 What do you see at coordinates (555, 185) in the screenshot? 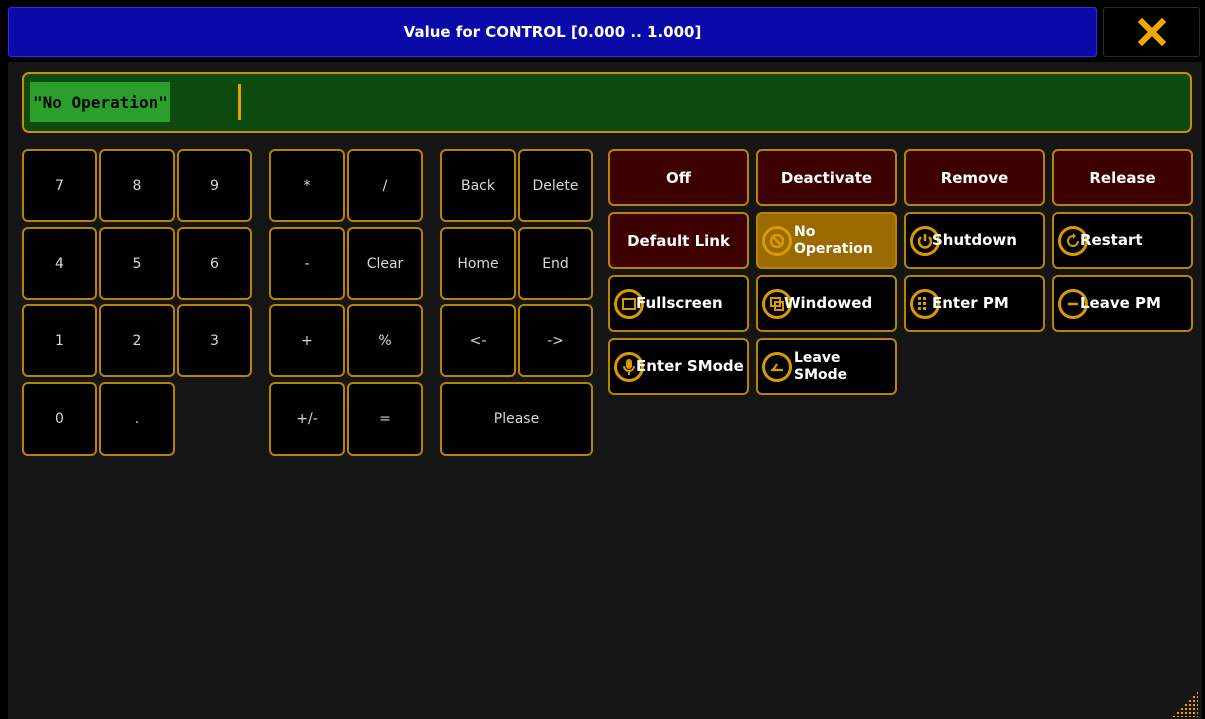
I see `key-delete: Delete` at bounding box center [555, 185].